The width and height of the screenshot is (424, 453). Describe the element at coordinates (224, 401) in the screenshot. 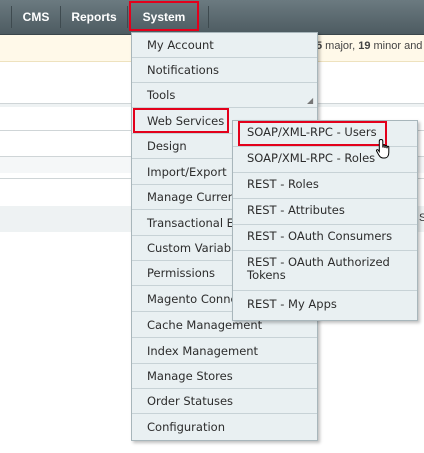

I see `menu-item-order-statuses: Order Statuses` at that location.